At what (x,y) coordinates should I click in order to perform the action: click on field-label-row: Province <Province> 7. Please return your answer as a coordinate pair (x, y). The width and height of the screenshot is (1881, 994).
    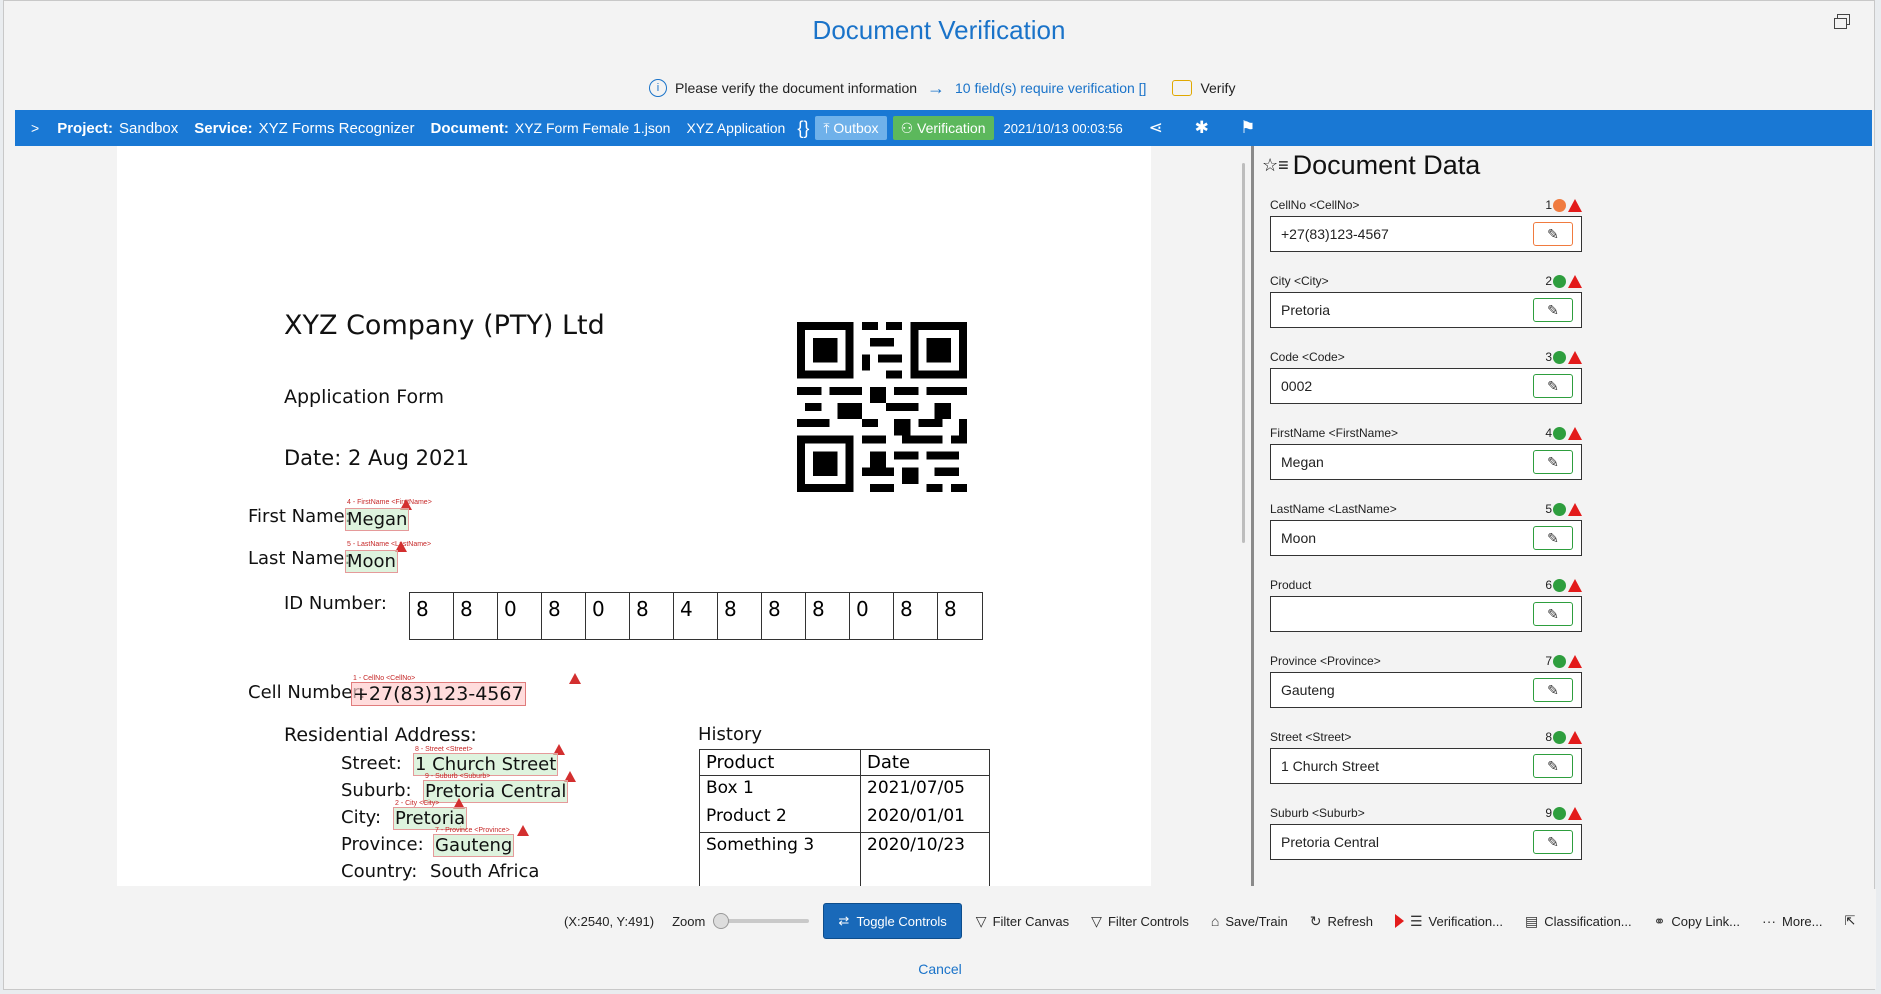
    Looking at the image, I should click on (1426, 662).